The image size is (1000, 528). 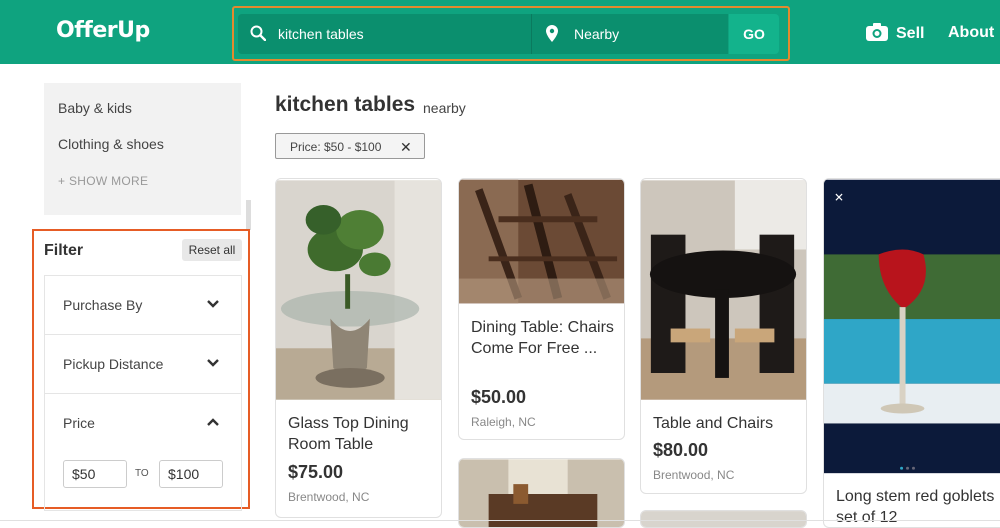 I want to click on search-input, so click(x=400, y=34).